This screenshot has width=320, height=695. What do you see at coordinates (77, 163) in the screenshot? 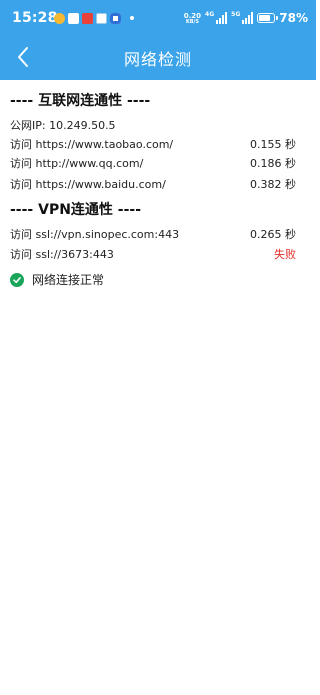
I see `test-target: 访问 http://www.qq.com/` at bounding box center [77, 163].